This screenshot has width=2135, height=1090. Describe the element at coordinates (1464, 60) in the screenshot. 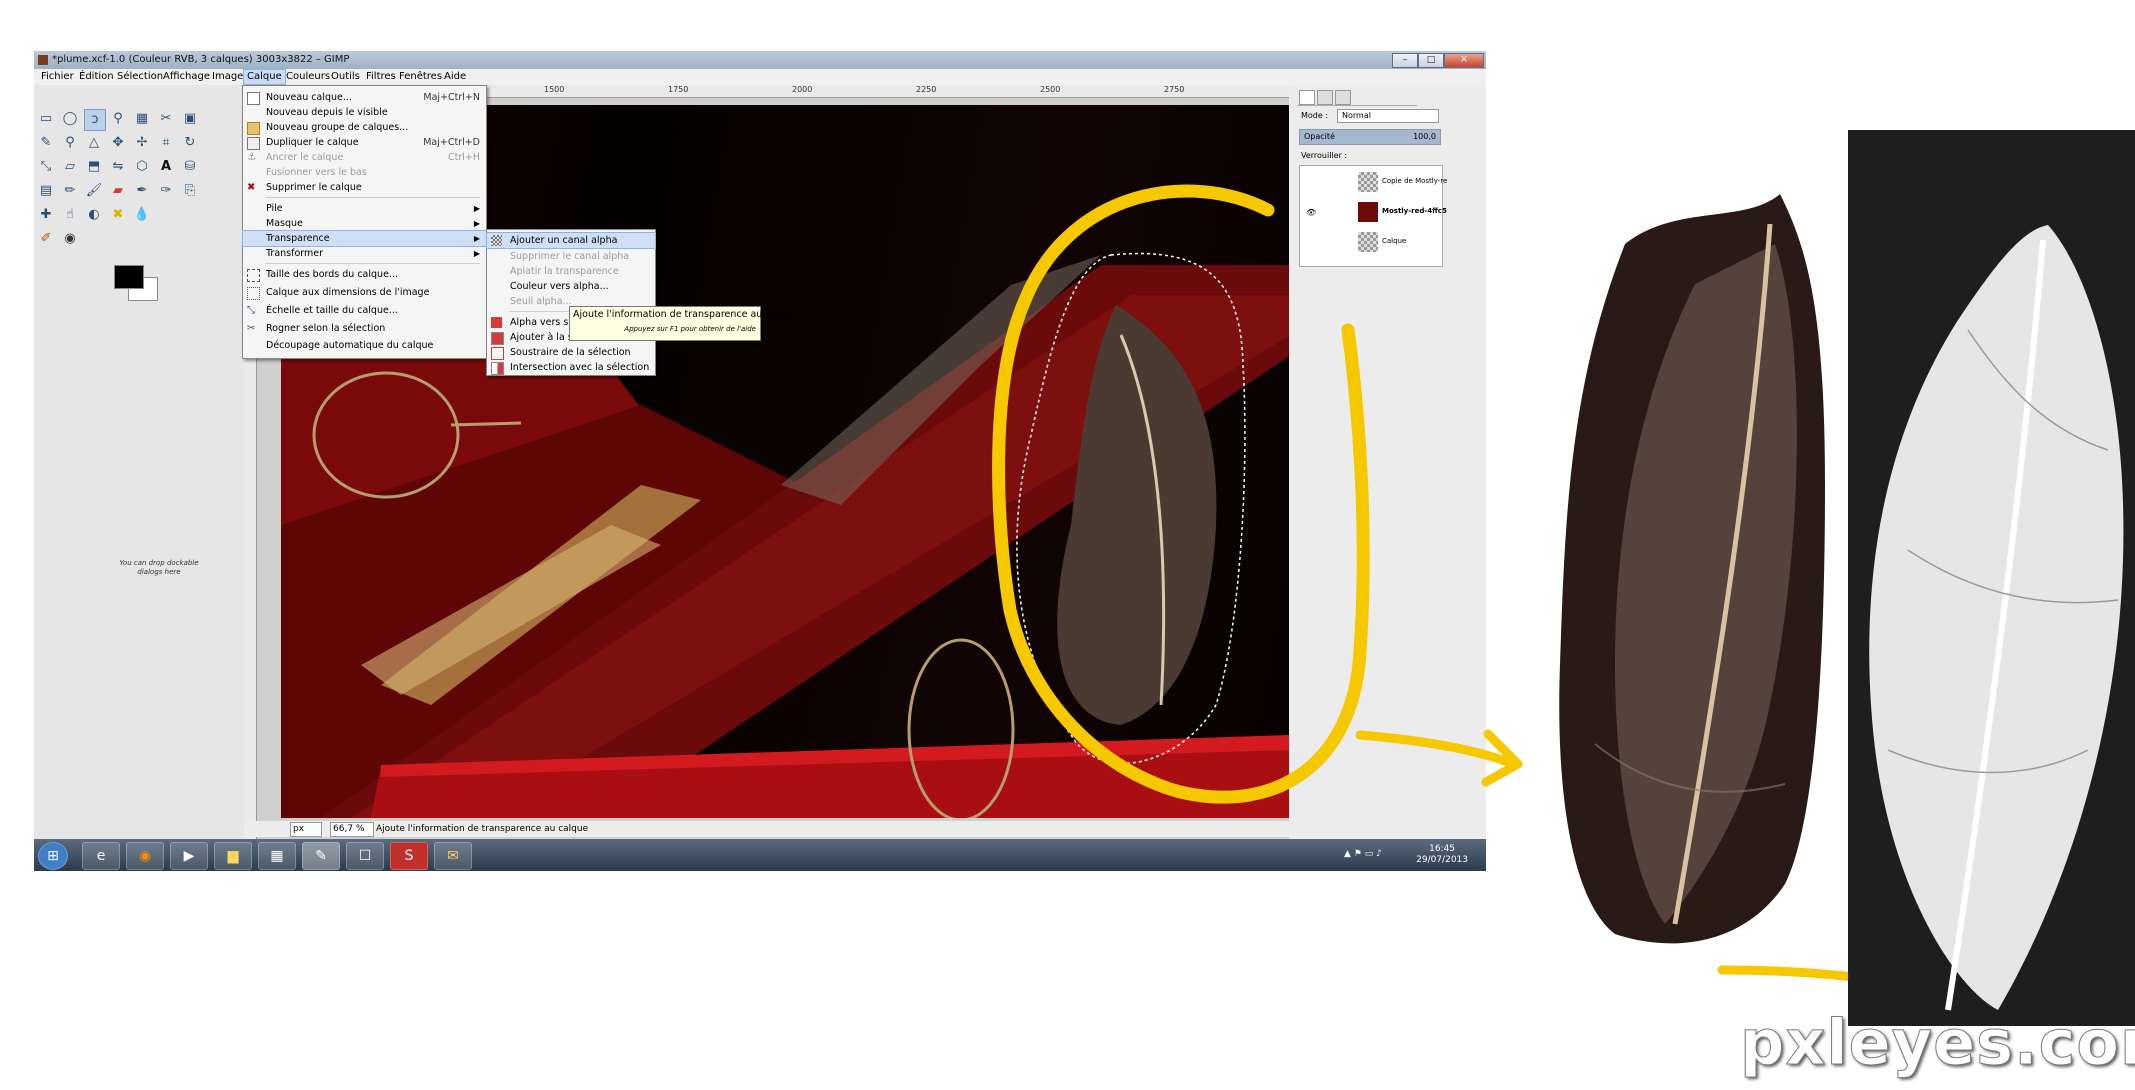

I see `close-button: ✕` at that location.